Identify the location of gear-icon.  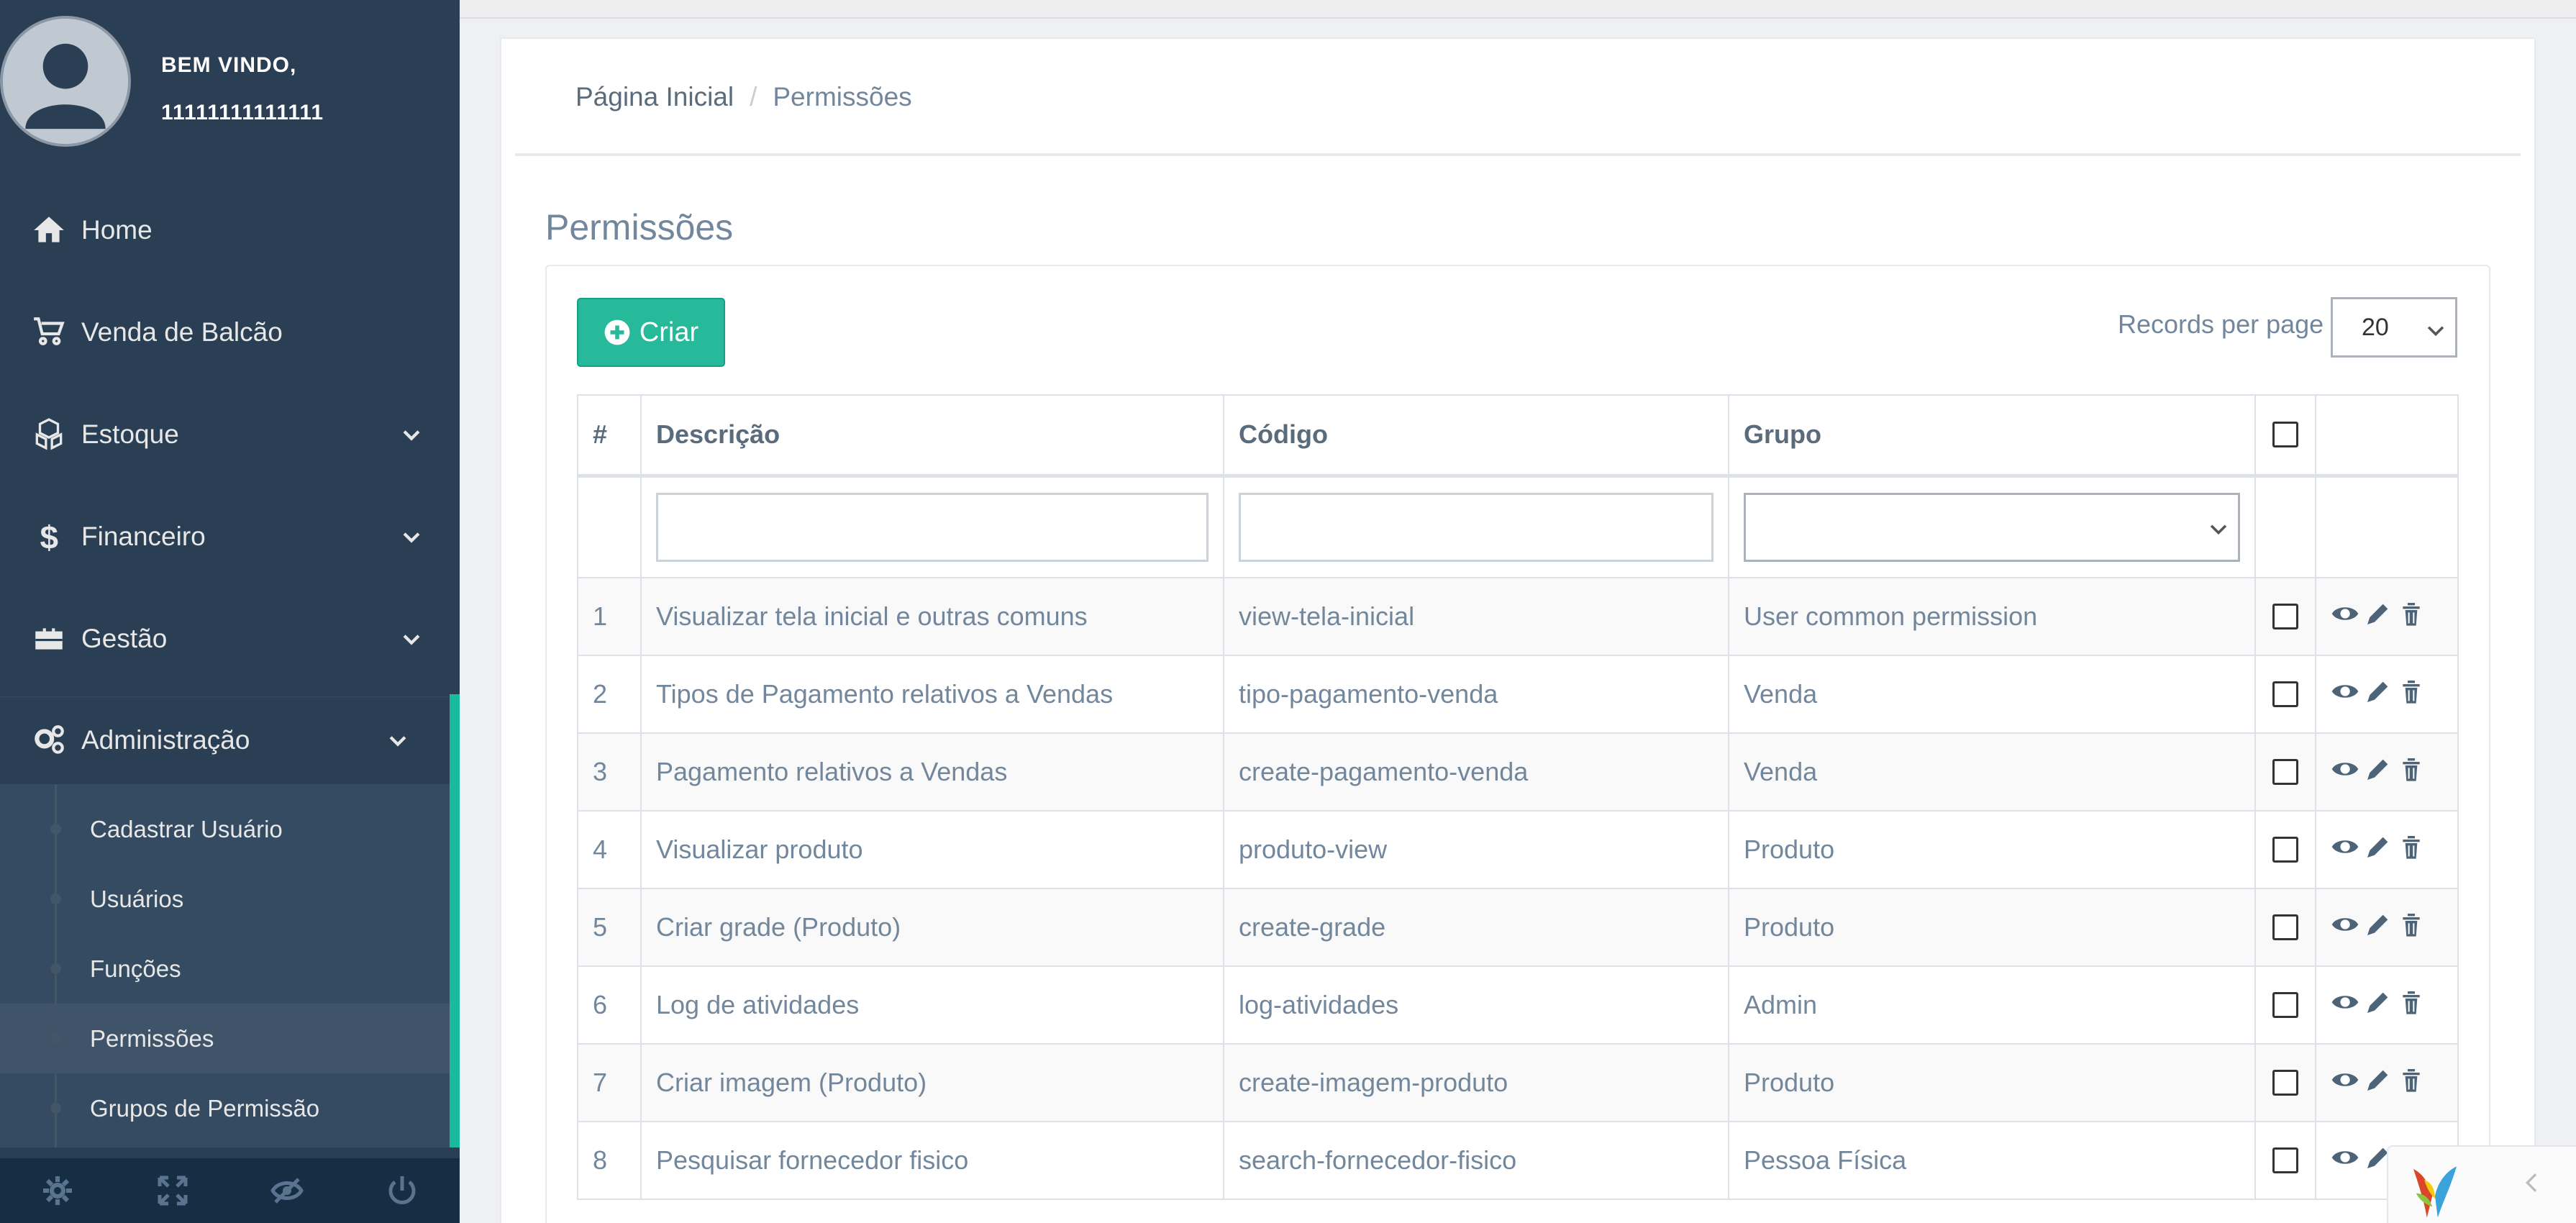
(57, 1190).